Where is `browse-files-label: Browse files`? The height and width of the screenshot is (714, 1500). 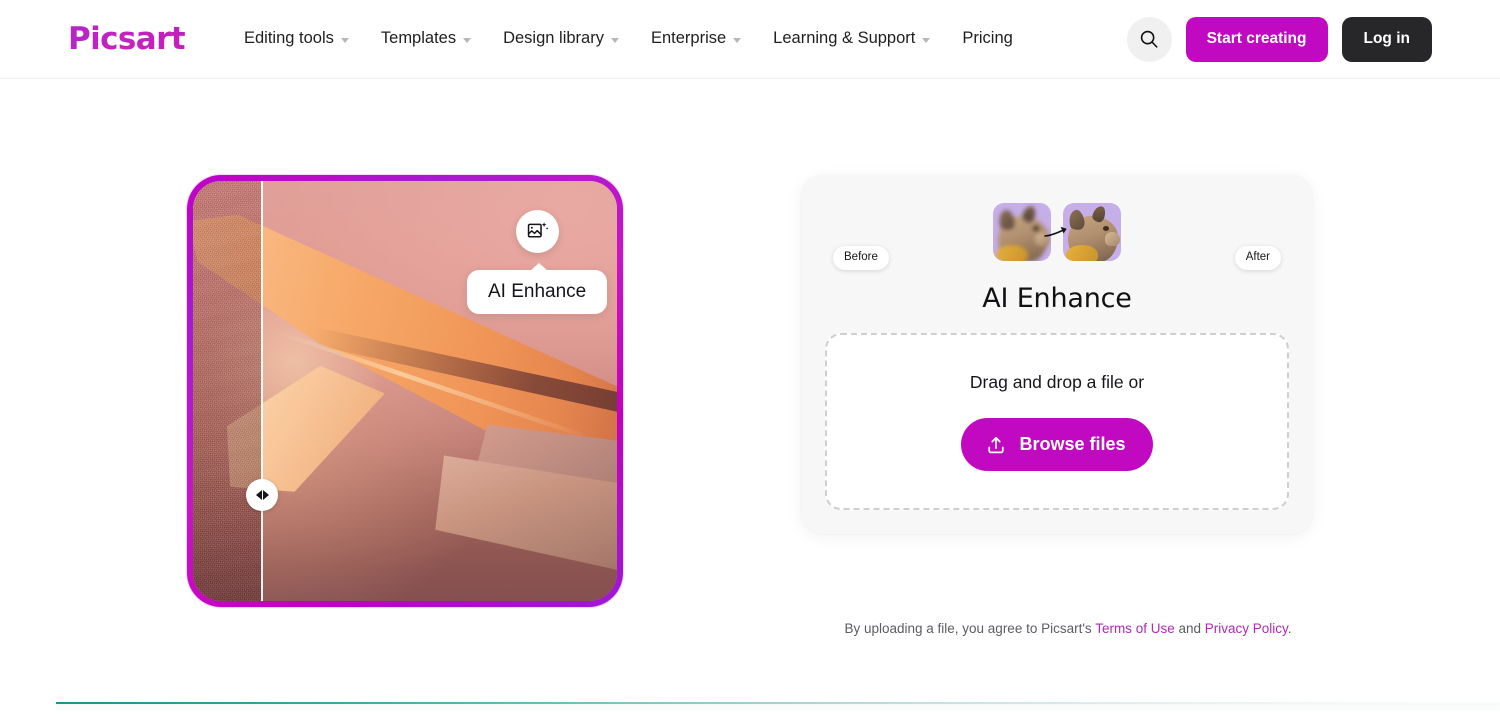 browse-files-label: Browse files is located at coordinates (1072, 444).